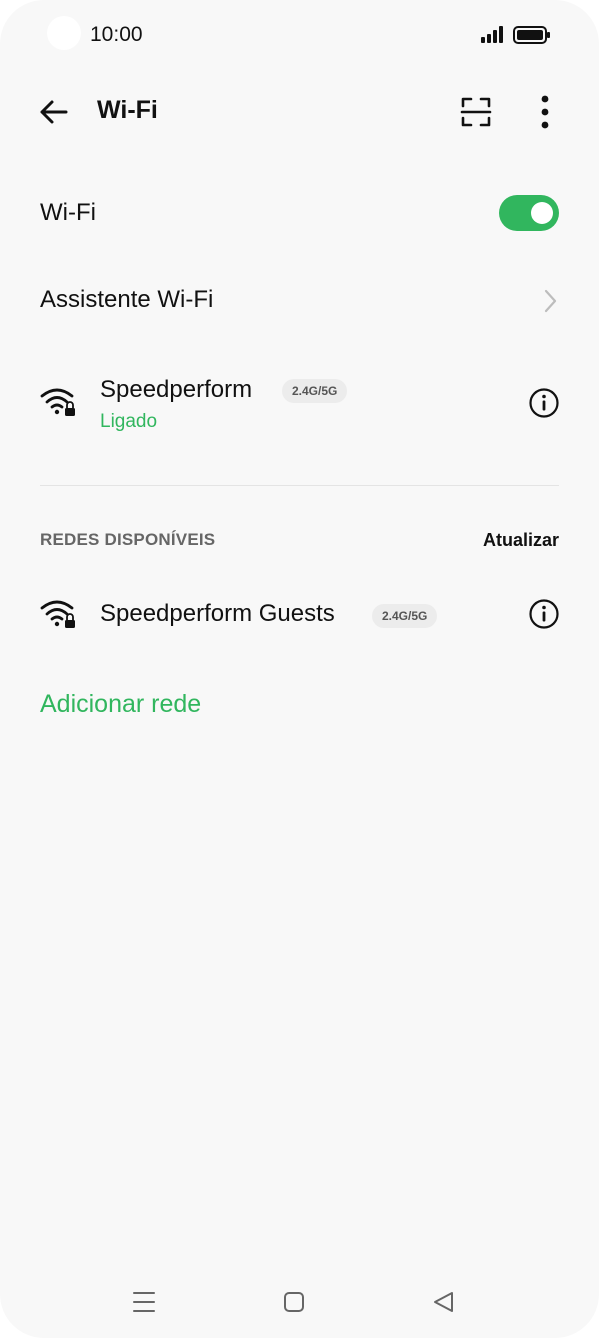  Describe the element at coordinates (116, 34) in the screenshot. I see `status-time: 10:00` at that location.